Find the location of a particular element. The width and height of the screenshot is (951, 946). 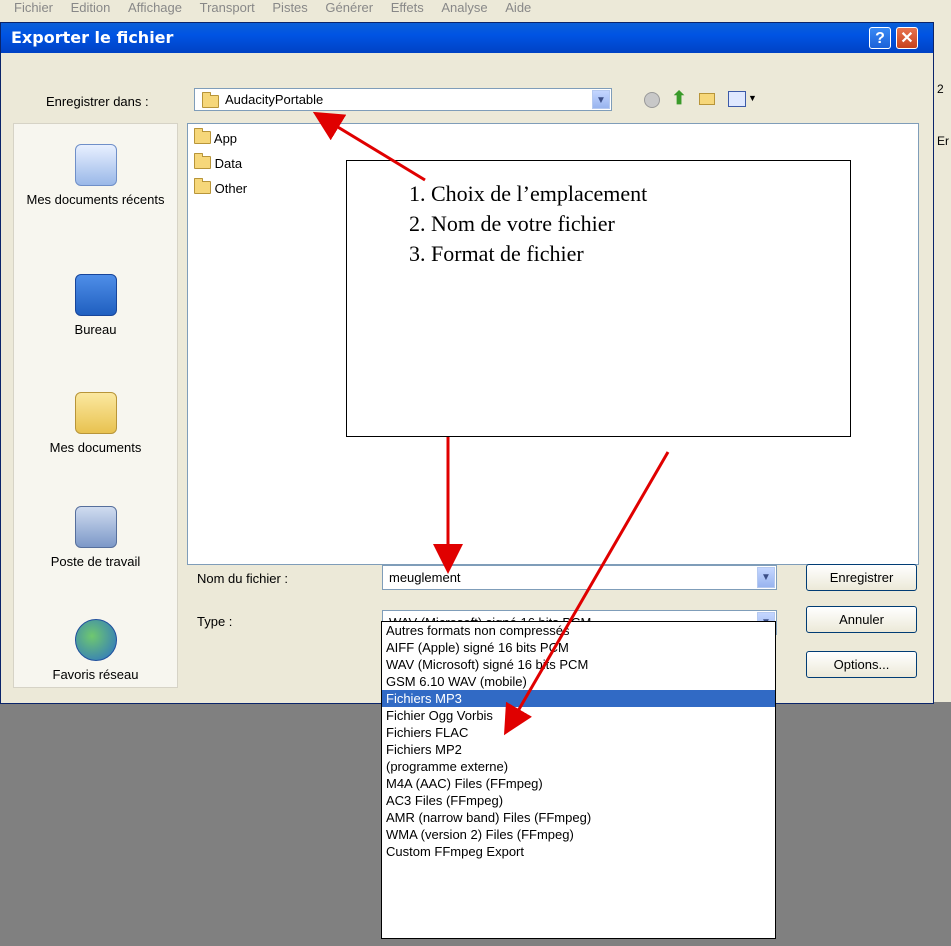

place-my-computer: Poste de travail is located at coordinates (95, 538).